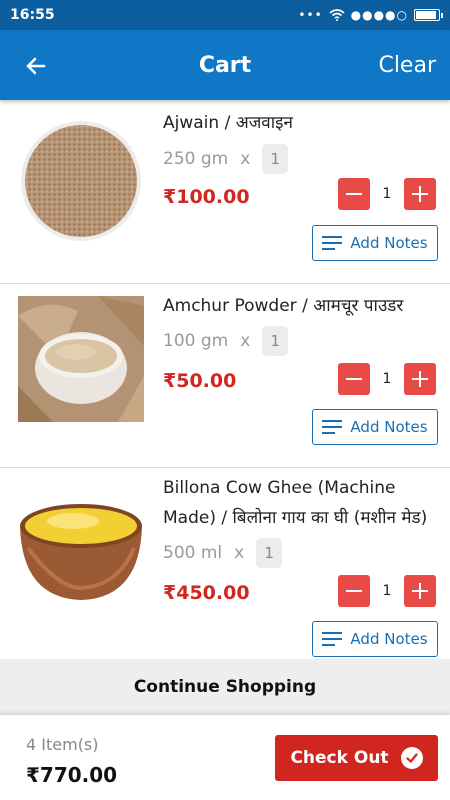 The height and width of the screenshot is (800, 450). What do you see at coordinates (225, 687) in the screenshot?
I see `continue-shopping-button: Continue Shopping` at bounding box center [225, 687].